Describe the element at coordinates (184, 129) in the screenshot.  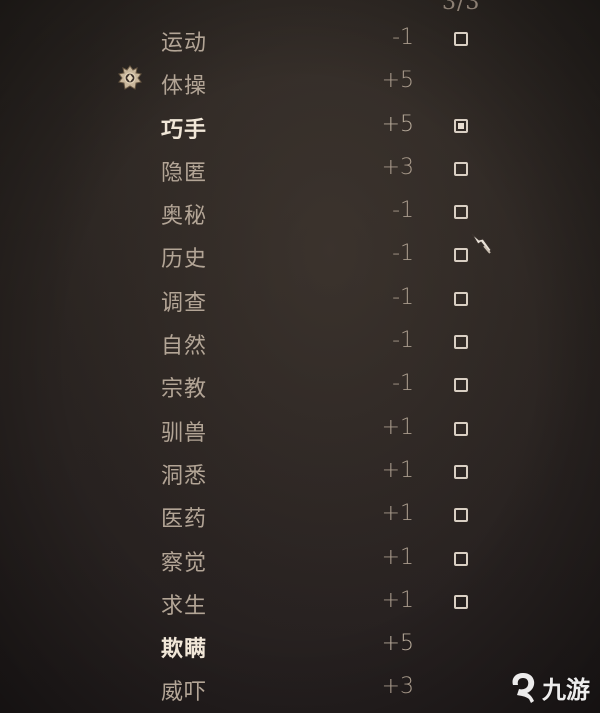
I see `skill-name: 巧手` at that location.